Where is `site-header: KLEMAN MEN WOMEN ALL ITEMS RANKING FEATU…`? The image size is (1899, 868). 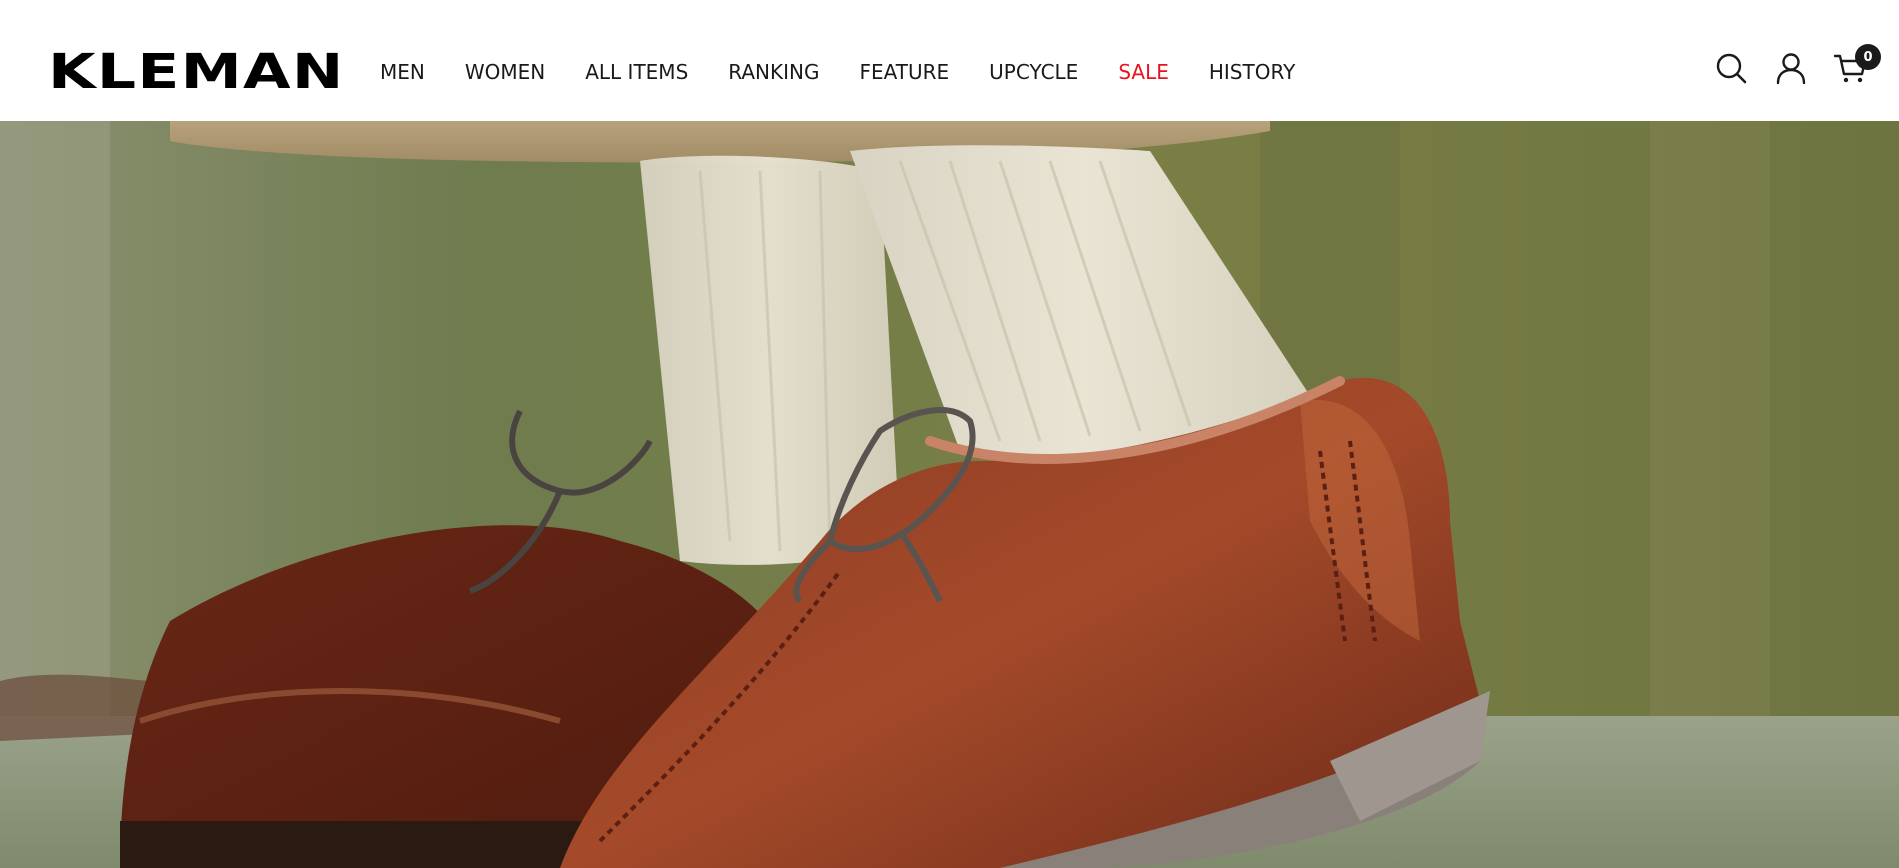
site-header: KLEMAN MEN WOMEN ALL ITEMS RANKING FEATU… is located at coordinates (949, 60).